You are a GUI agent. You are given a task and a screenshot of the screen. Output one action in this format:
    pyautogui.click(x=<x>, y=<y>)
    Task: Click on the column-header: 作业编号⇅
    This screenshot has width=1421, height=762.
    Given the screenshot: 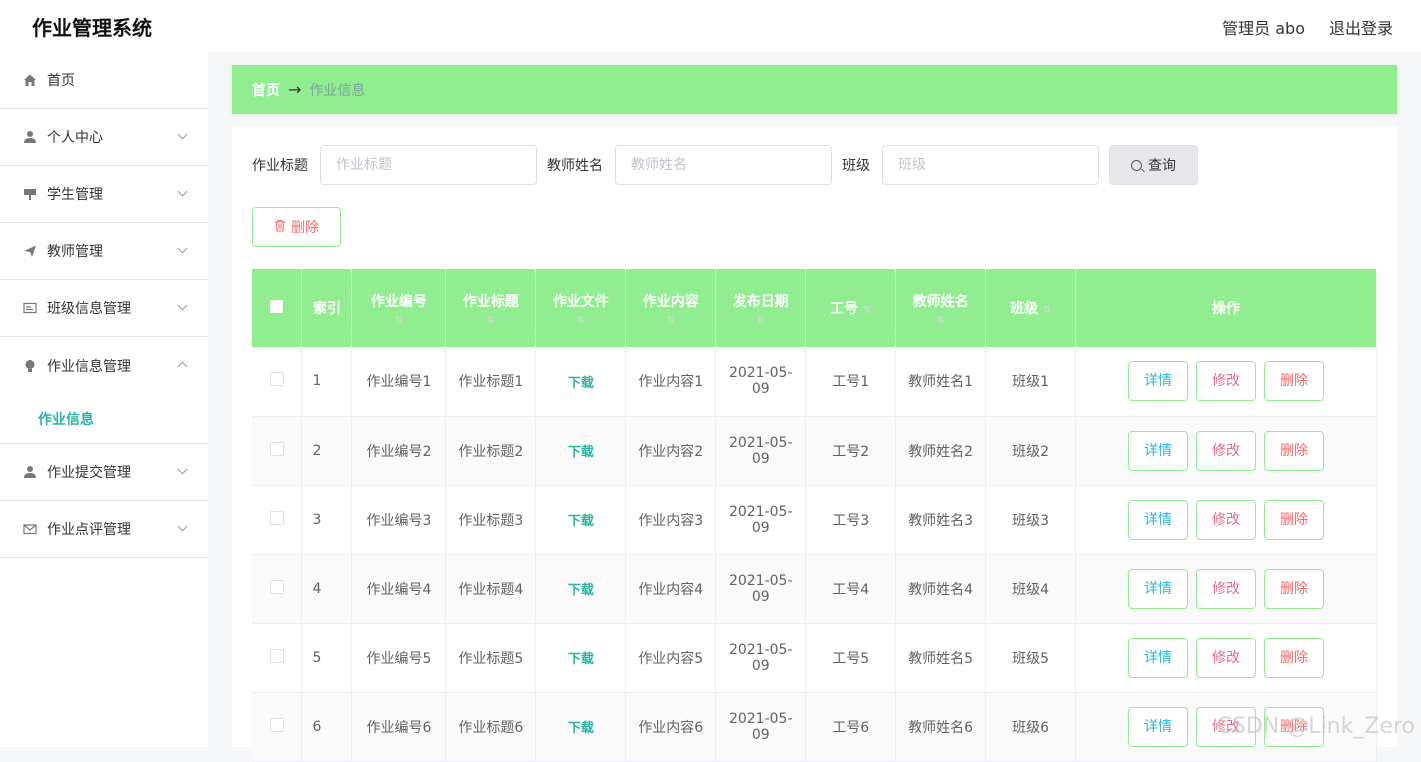 What is the action you would take?
    pyautogui.click(x=399, y=308)
    